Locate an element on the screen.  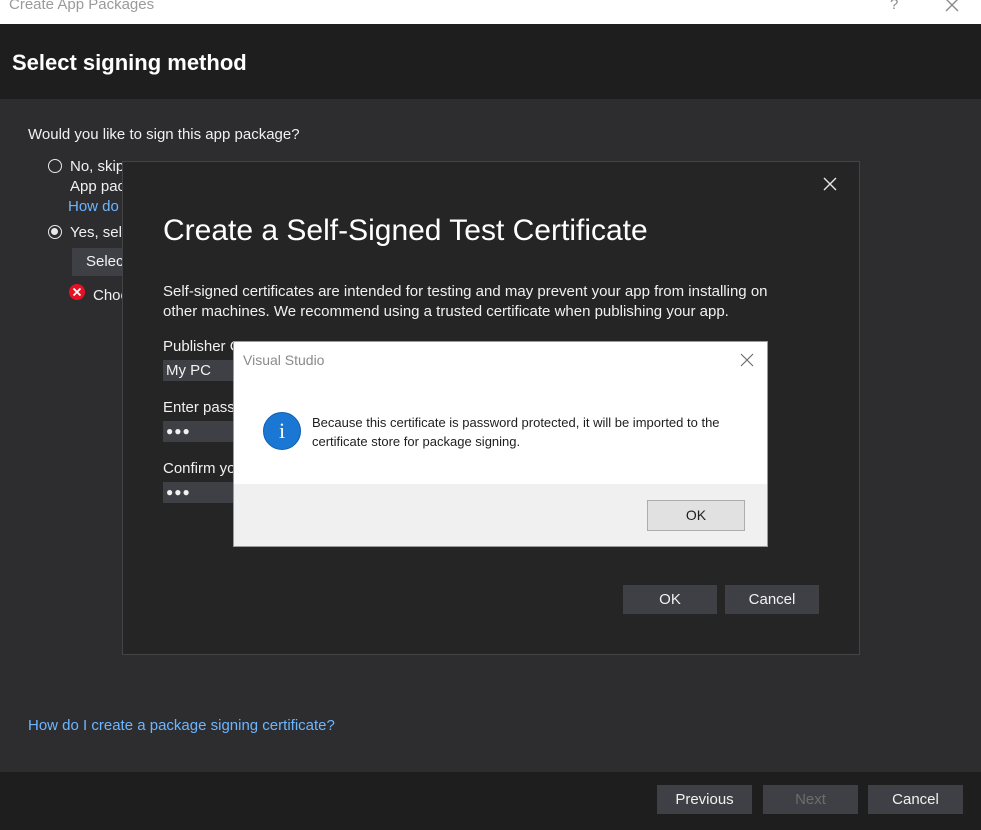
option-no-sub: App pac is located at coordinates (98, 186).